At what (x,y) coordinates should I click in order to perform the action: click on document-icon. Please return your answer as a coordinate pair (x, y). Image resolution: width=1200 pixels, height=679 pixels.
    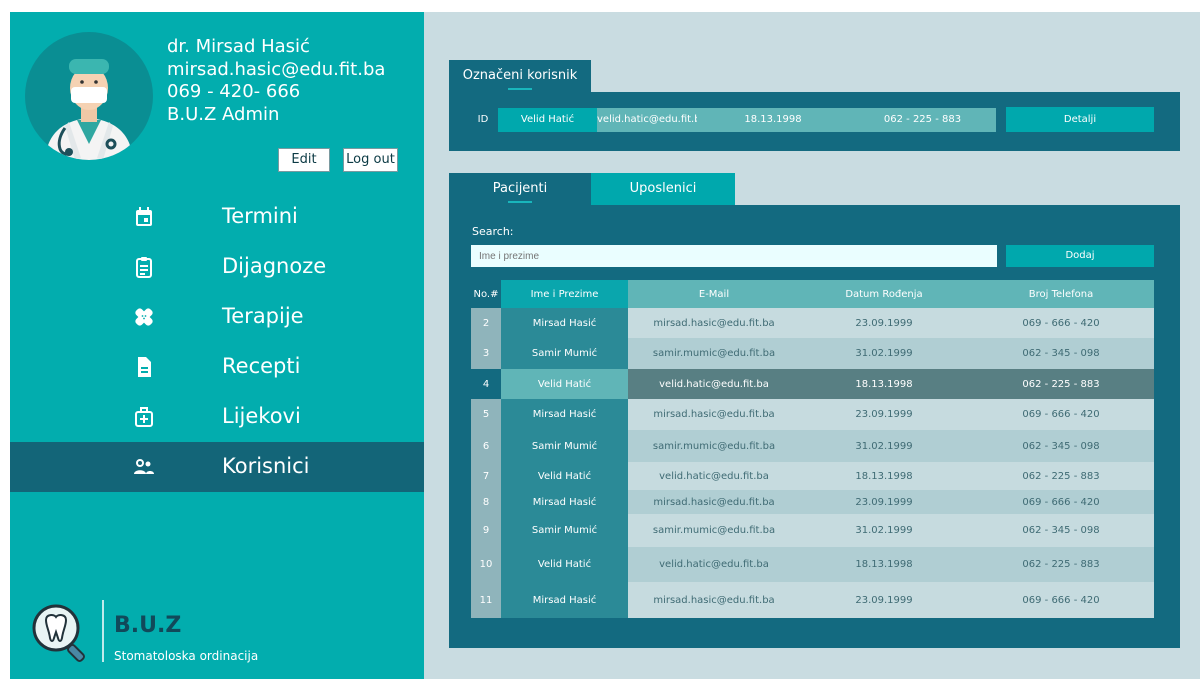
    Looking at the image, I should click on (144, 367).